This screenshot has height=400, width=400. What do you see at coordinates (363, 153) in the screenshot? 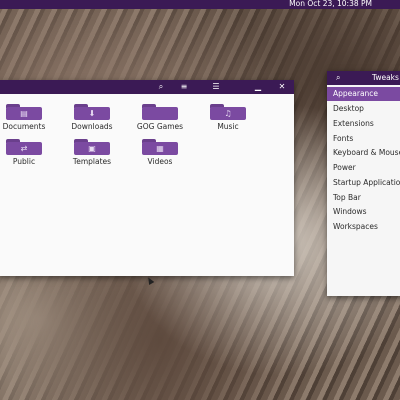
I see `tweaks-item-keyboard-mouse: Keyboard & Mouse` at bounding box center [363, 153].